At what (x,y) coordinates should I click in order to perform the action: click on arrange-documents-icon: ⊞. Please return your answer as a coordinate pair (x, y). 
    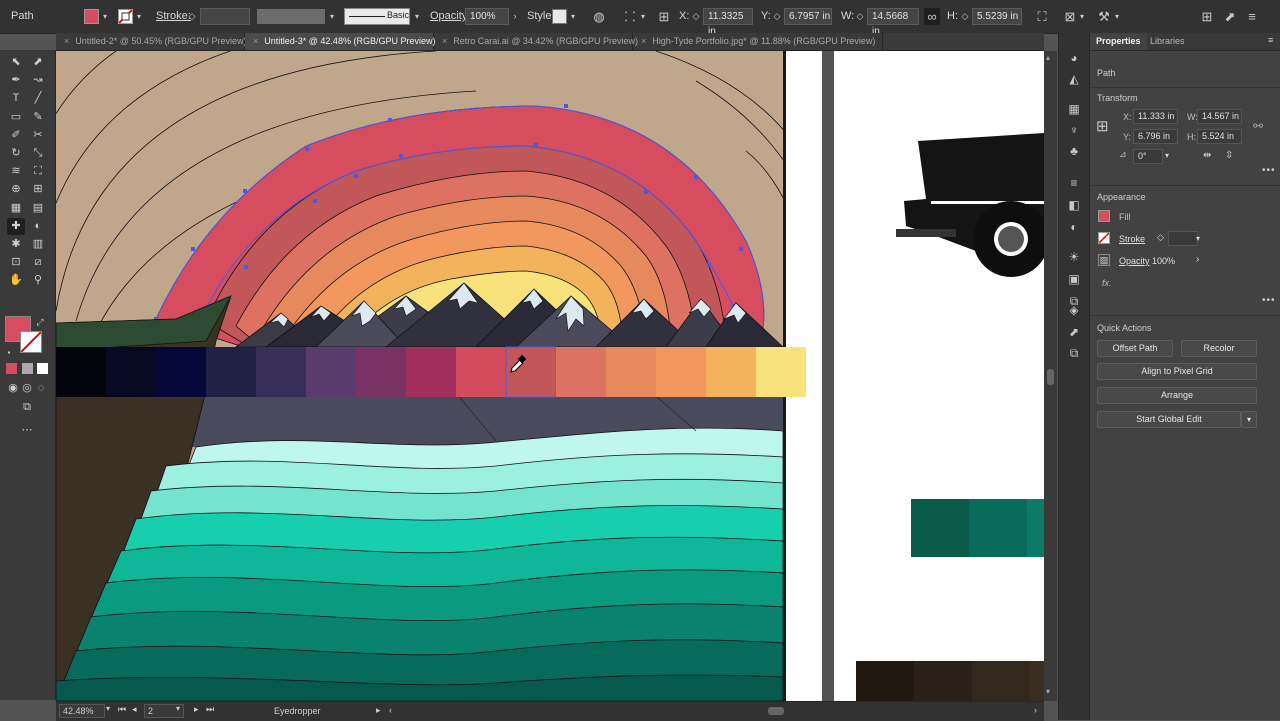
    Looking at the image, I should click on (1207, 16).